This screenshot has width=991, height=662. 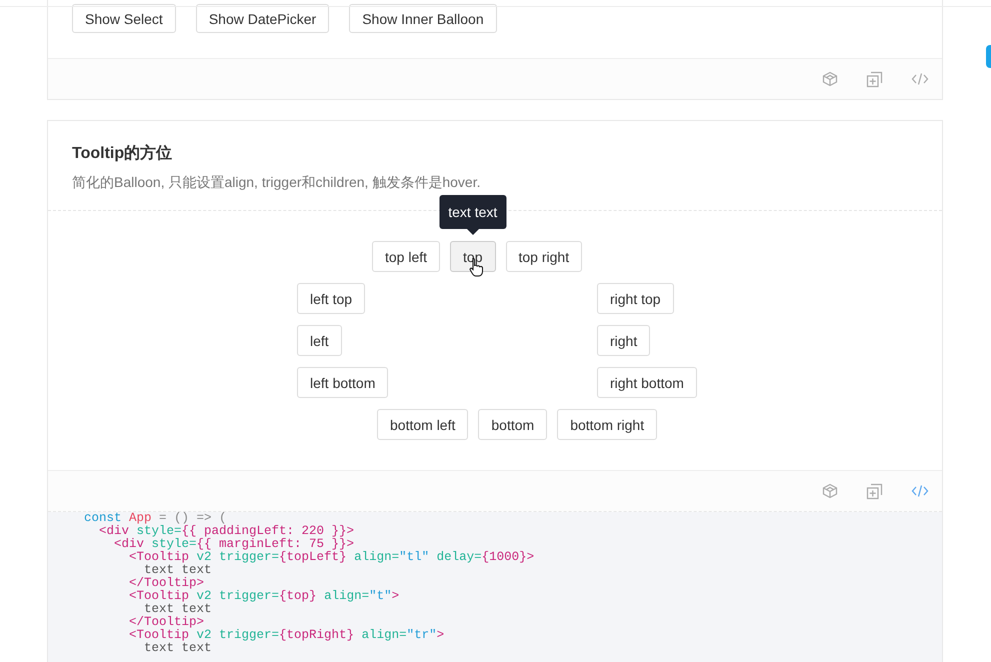 I want to click on tooltip: text text, so click(x=472, y=212).